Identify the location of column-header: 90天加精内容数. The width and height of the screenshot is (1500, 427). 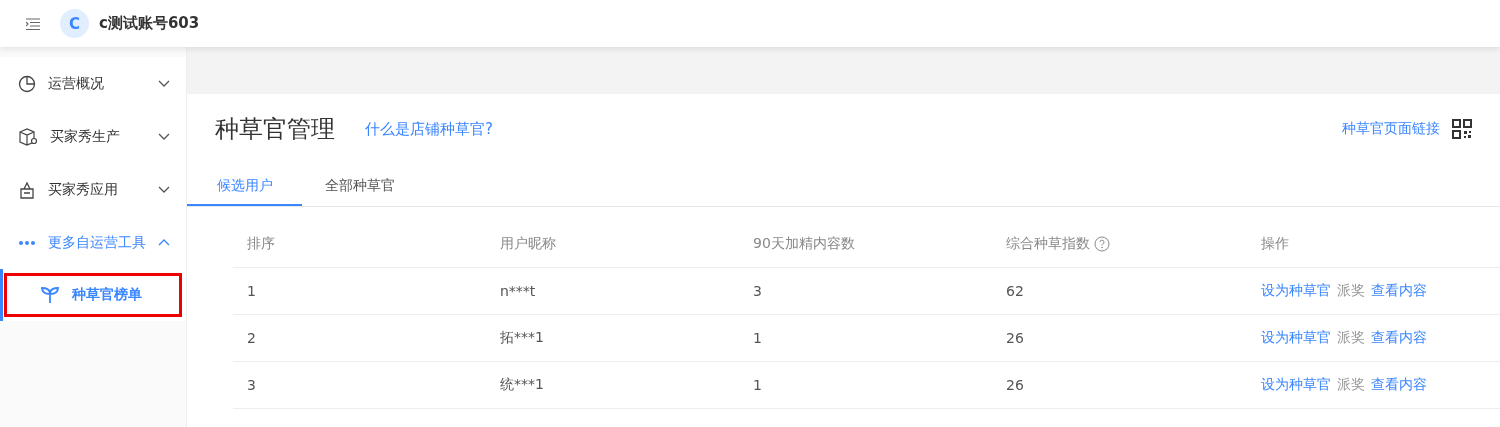
(804, 244).